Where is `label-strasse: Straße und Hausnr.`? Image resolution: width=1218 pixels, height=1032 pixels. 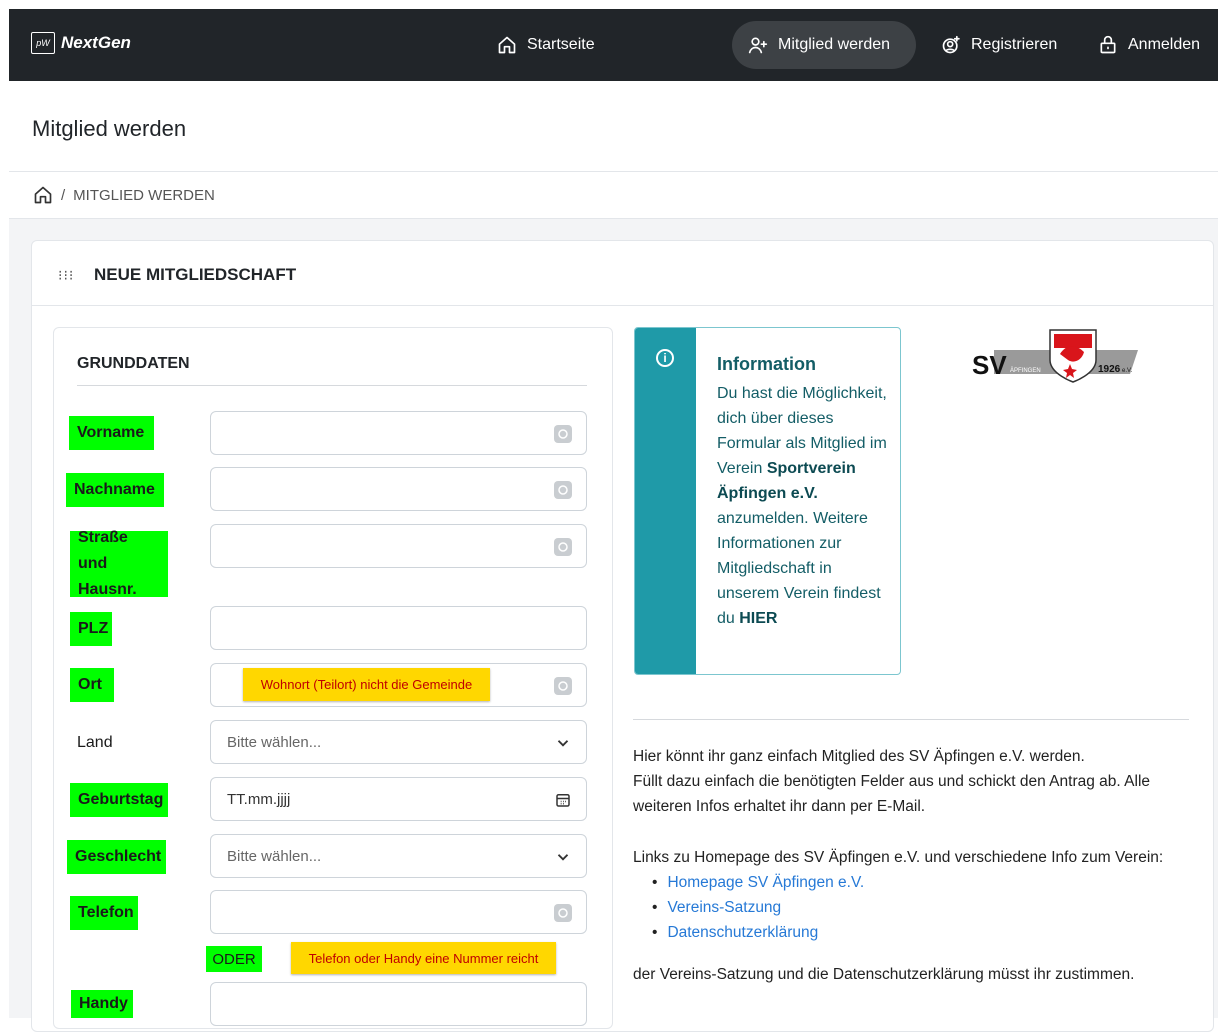
label-strasse: Straße und Hausnr. is located at coordinates (119, 563).